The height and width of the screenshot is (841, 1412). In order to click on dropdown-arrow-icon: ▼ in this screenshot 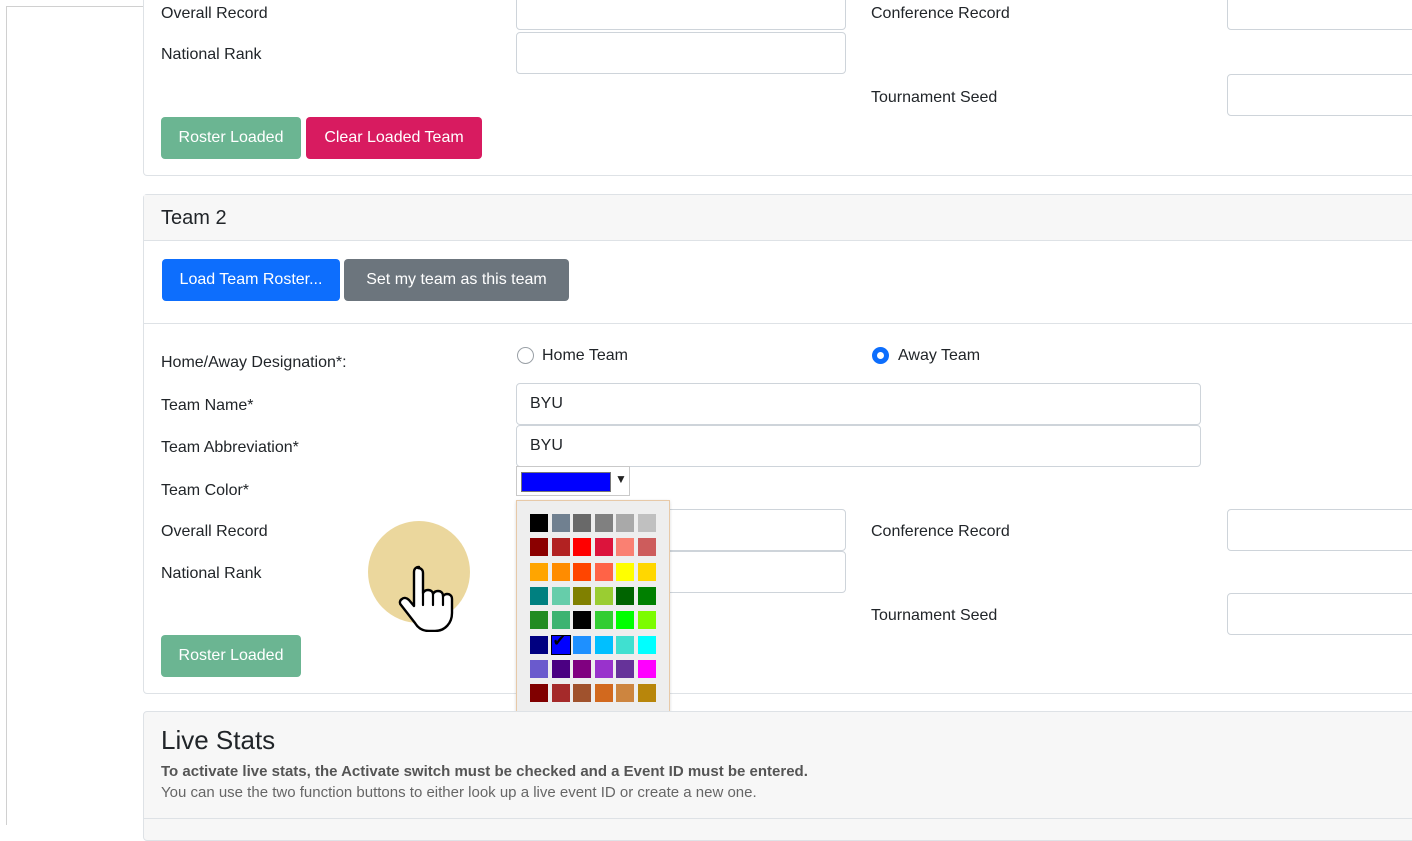, I will do `click(621, 479)`.